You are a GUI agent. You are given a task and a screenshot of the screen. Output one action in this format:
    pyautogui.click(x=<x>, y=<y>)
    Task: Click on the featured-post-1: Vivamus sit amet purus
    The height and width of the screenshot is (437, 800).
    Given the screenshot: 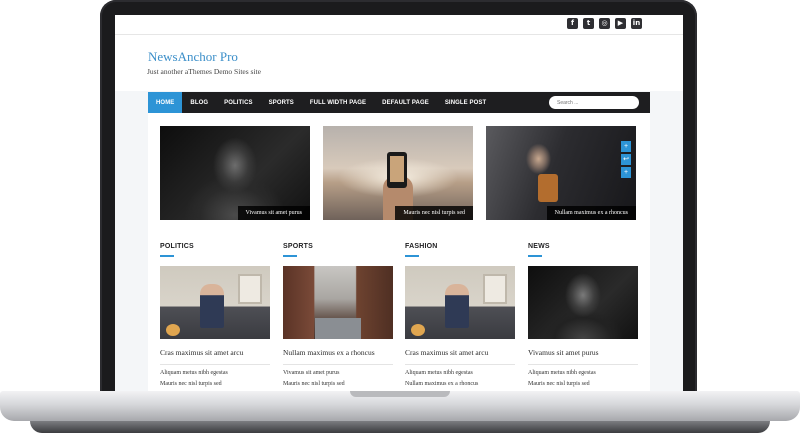 What is the action you would take?
    pyautogui.click(x=235, y=173)
    